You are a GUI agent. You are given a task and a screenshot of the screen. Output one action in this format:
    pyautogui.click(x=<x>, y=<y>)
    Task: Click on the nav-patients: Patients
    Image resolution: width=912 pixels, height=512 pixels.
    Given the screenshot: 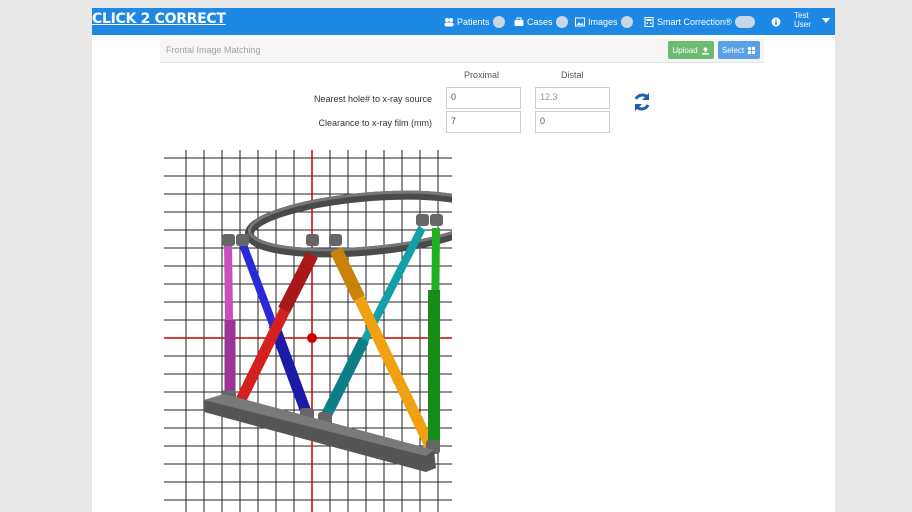 What is the action you would take?
    pyautogui.click(x=474, y=21)
    